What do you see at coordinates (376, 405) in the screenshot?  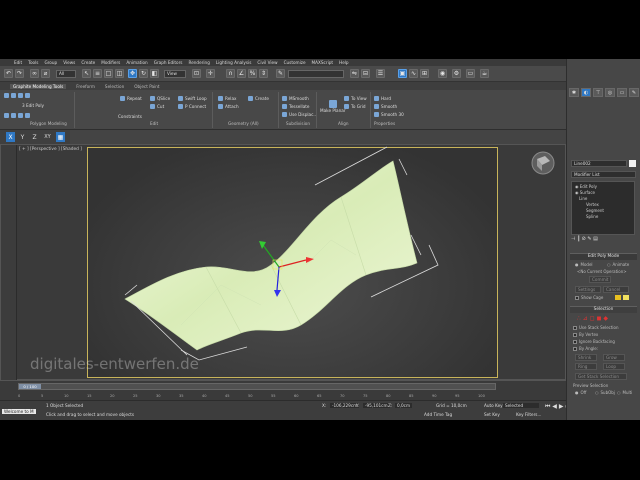 I see `y-coord-field: -95,101cm` at bounding box center [376, 405].